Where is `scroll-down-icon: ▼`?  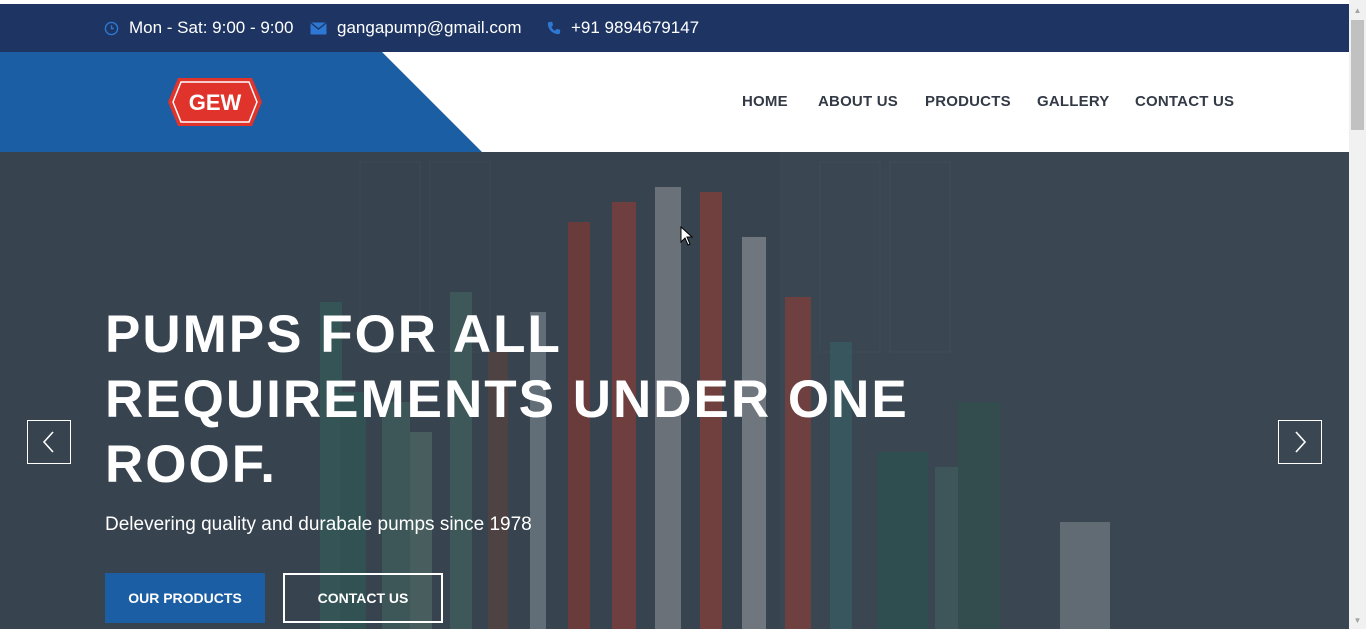 scroll-down-icon: ▼ is located at coordinates (1357, 620).